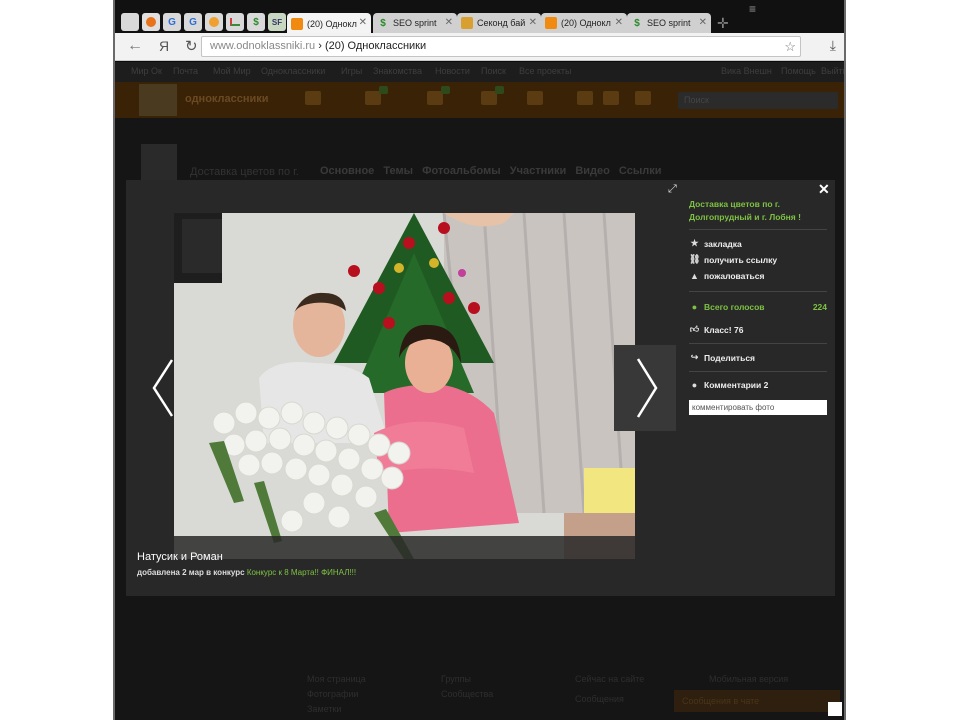 The image size is (960, 720). What do you see at coordinates (332, 694) in the screenshot?
I see `footer-link: Фотографии` at bounding box center [332, 694].